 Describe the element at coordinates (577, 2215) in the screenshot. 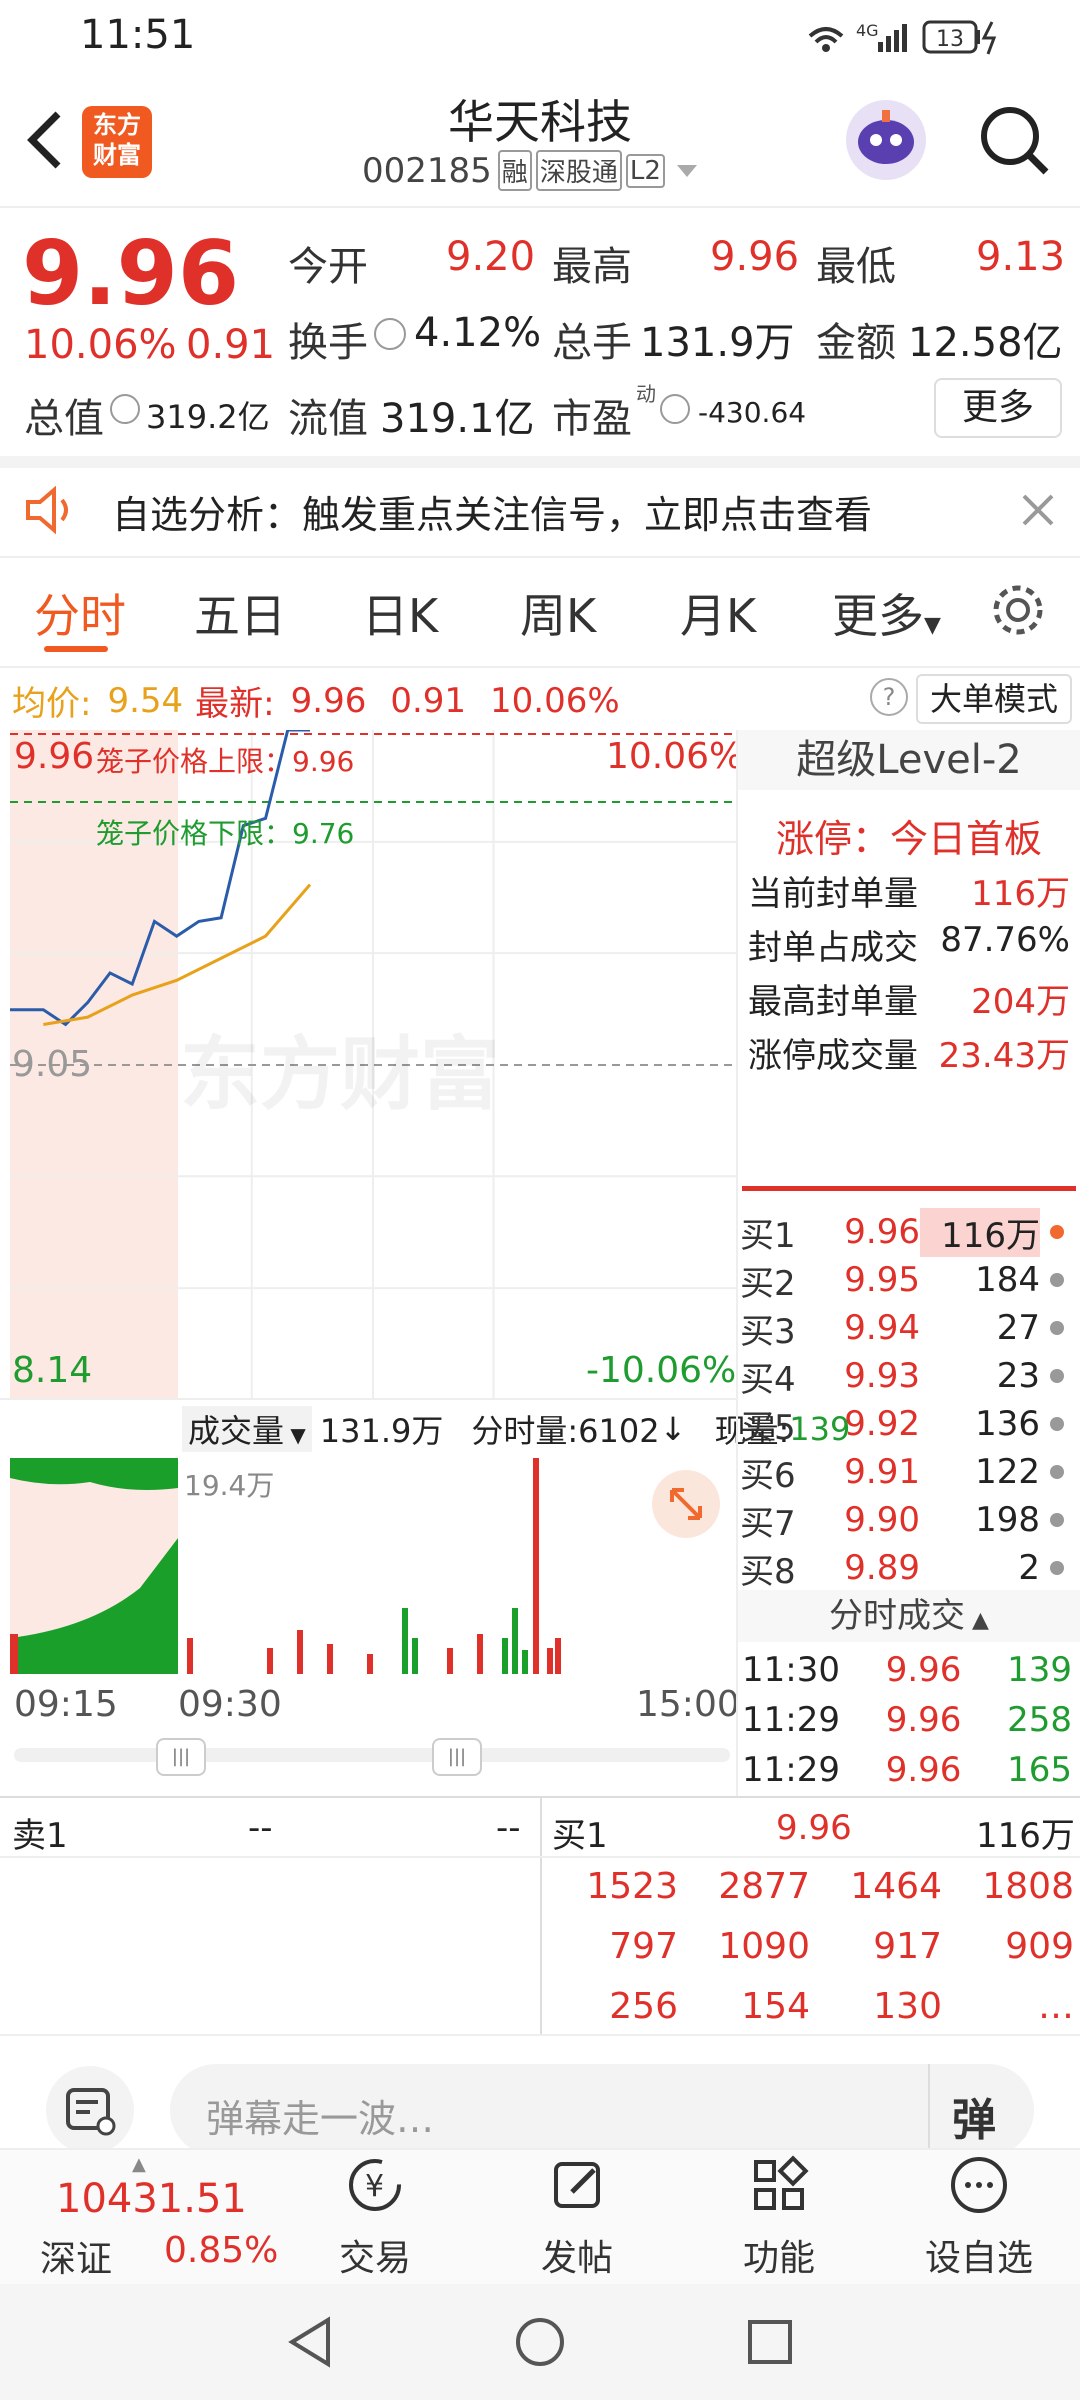

I see `nav-post: 发帖` at that location.